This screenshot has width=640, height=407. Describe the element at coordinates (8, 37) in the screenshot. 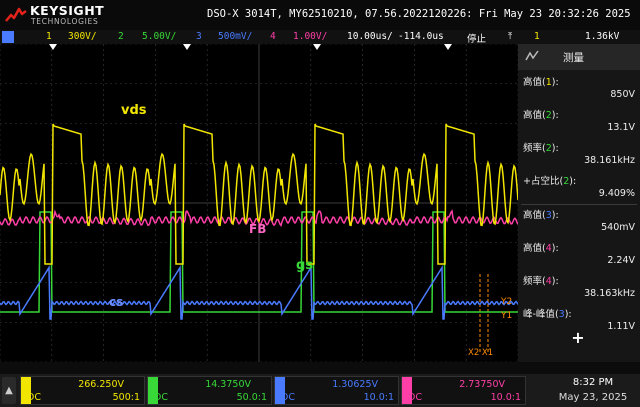

I see `menu-icon` at that location.